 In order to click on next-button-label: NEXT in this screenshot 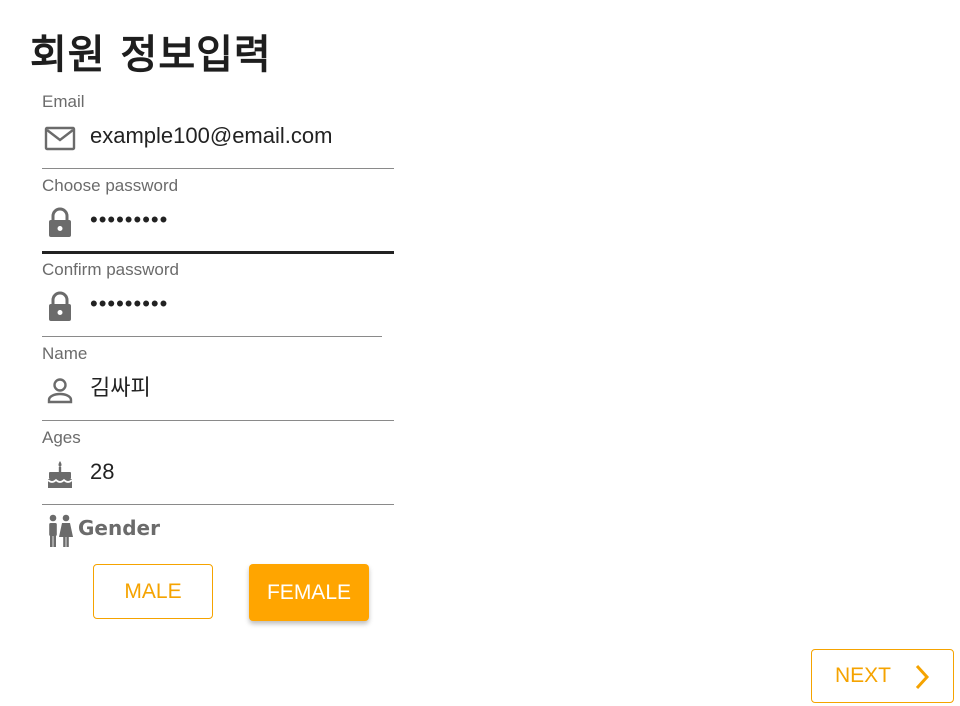, I will do `click(863, 675)`.